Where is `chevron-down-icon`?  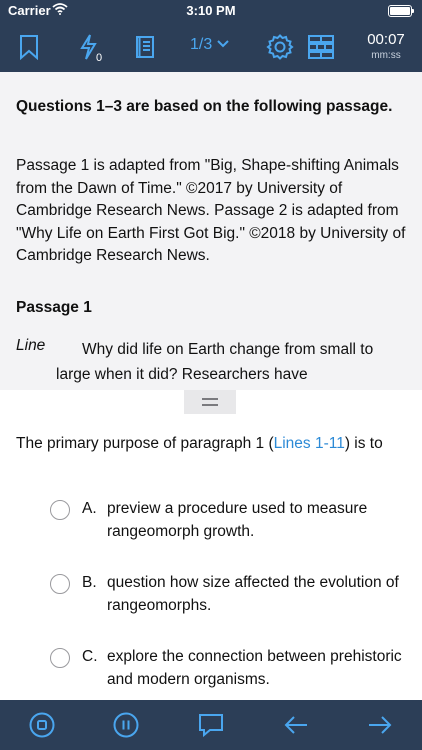
chevron-down-icon is located at coordinates (223, 45).